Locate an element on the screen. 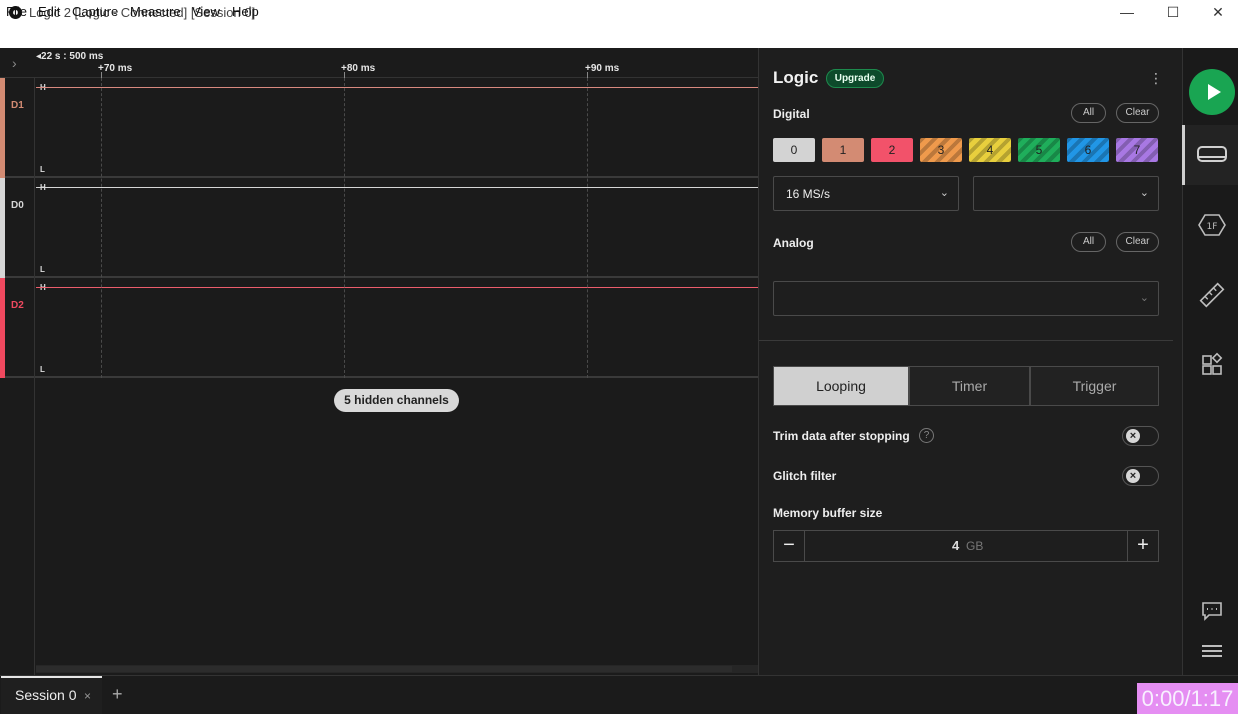 The image size is (1238, 714). channel-label: D0 is located at coordinates (17, 205).